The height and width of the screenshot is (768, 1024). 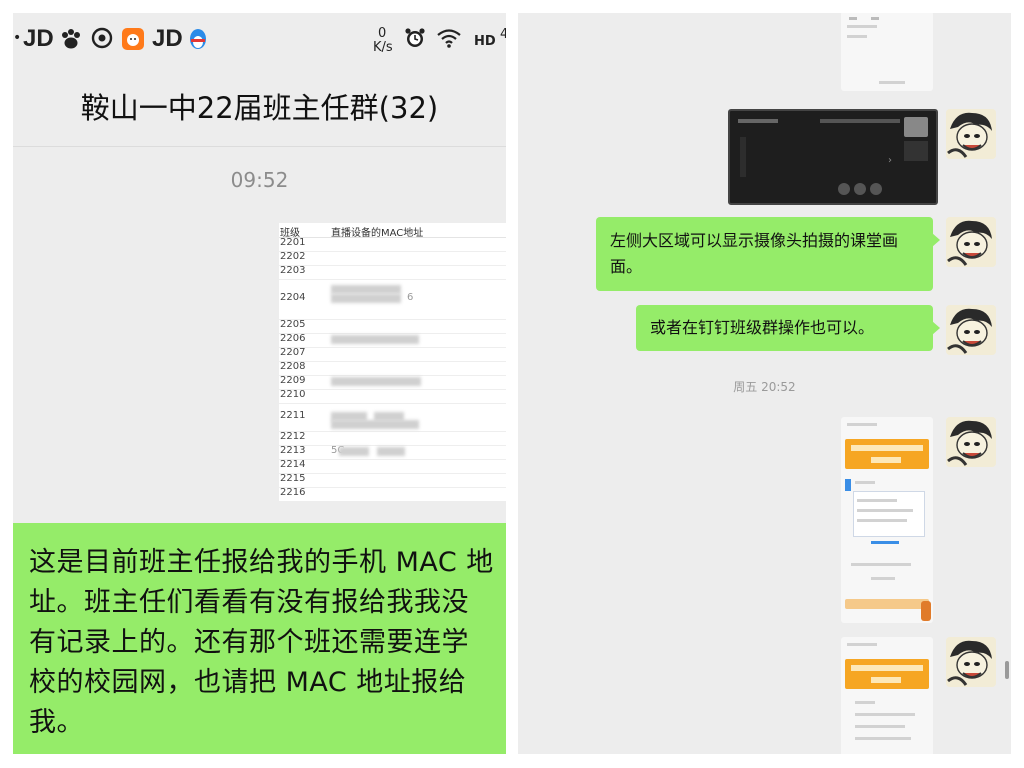 I want to click on weibo-icon, so click(x=102, y=41).